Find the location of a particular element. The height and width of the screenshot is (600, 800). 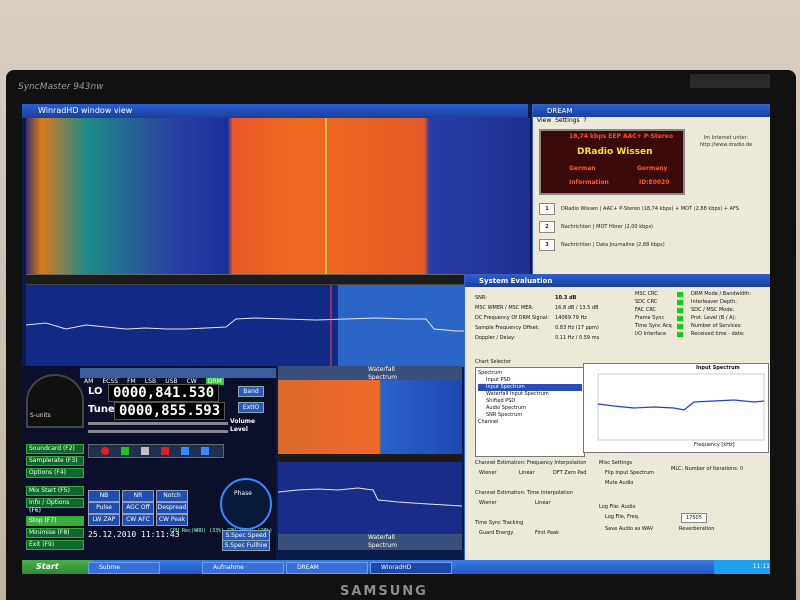

notch-button: Notch is located at coordinates (172, 496).